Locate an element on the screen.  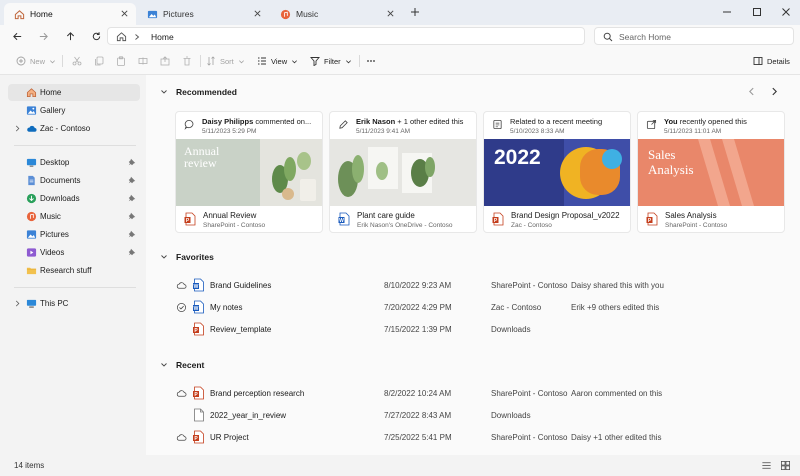
card-activity-text: recently opened this is located at coordinates (712, 121).